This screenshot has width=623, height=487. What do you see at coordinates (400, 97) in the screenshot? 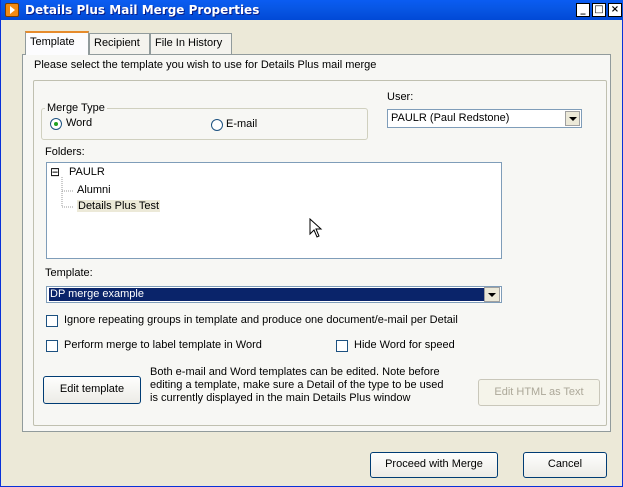
I see `user-label: User:` at bounding box center [400, 97].